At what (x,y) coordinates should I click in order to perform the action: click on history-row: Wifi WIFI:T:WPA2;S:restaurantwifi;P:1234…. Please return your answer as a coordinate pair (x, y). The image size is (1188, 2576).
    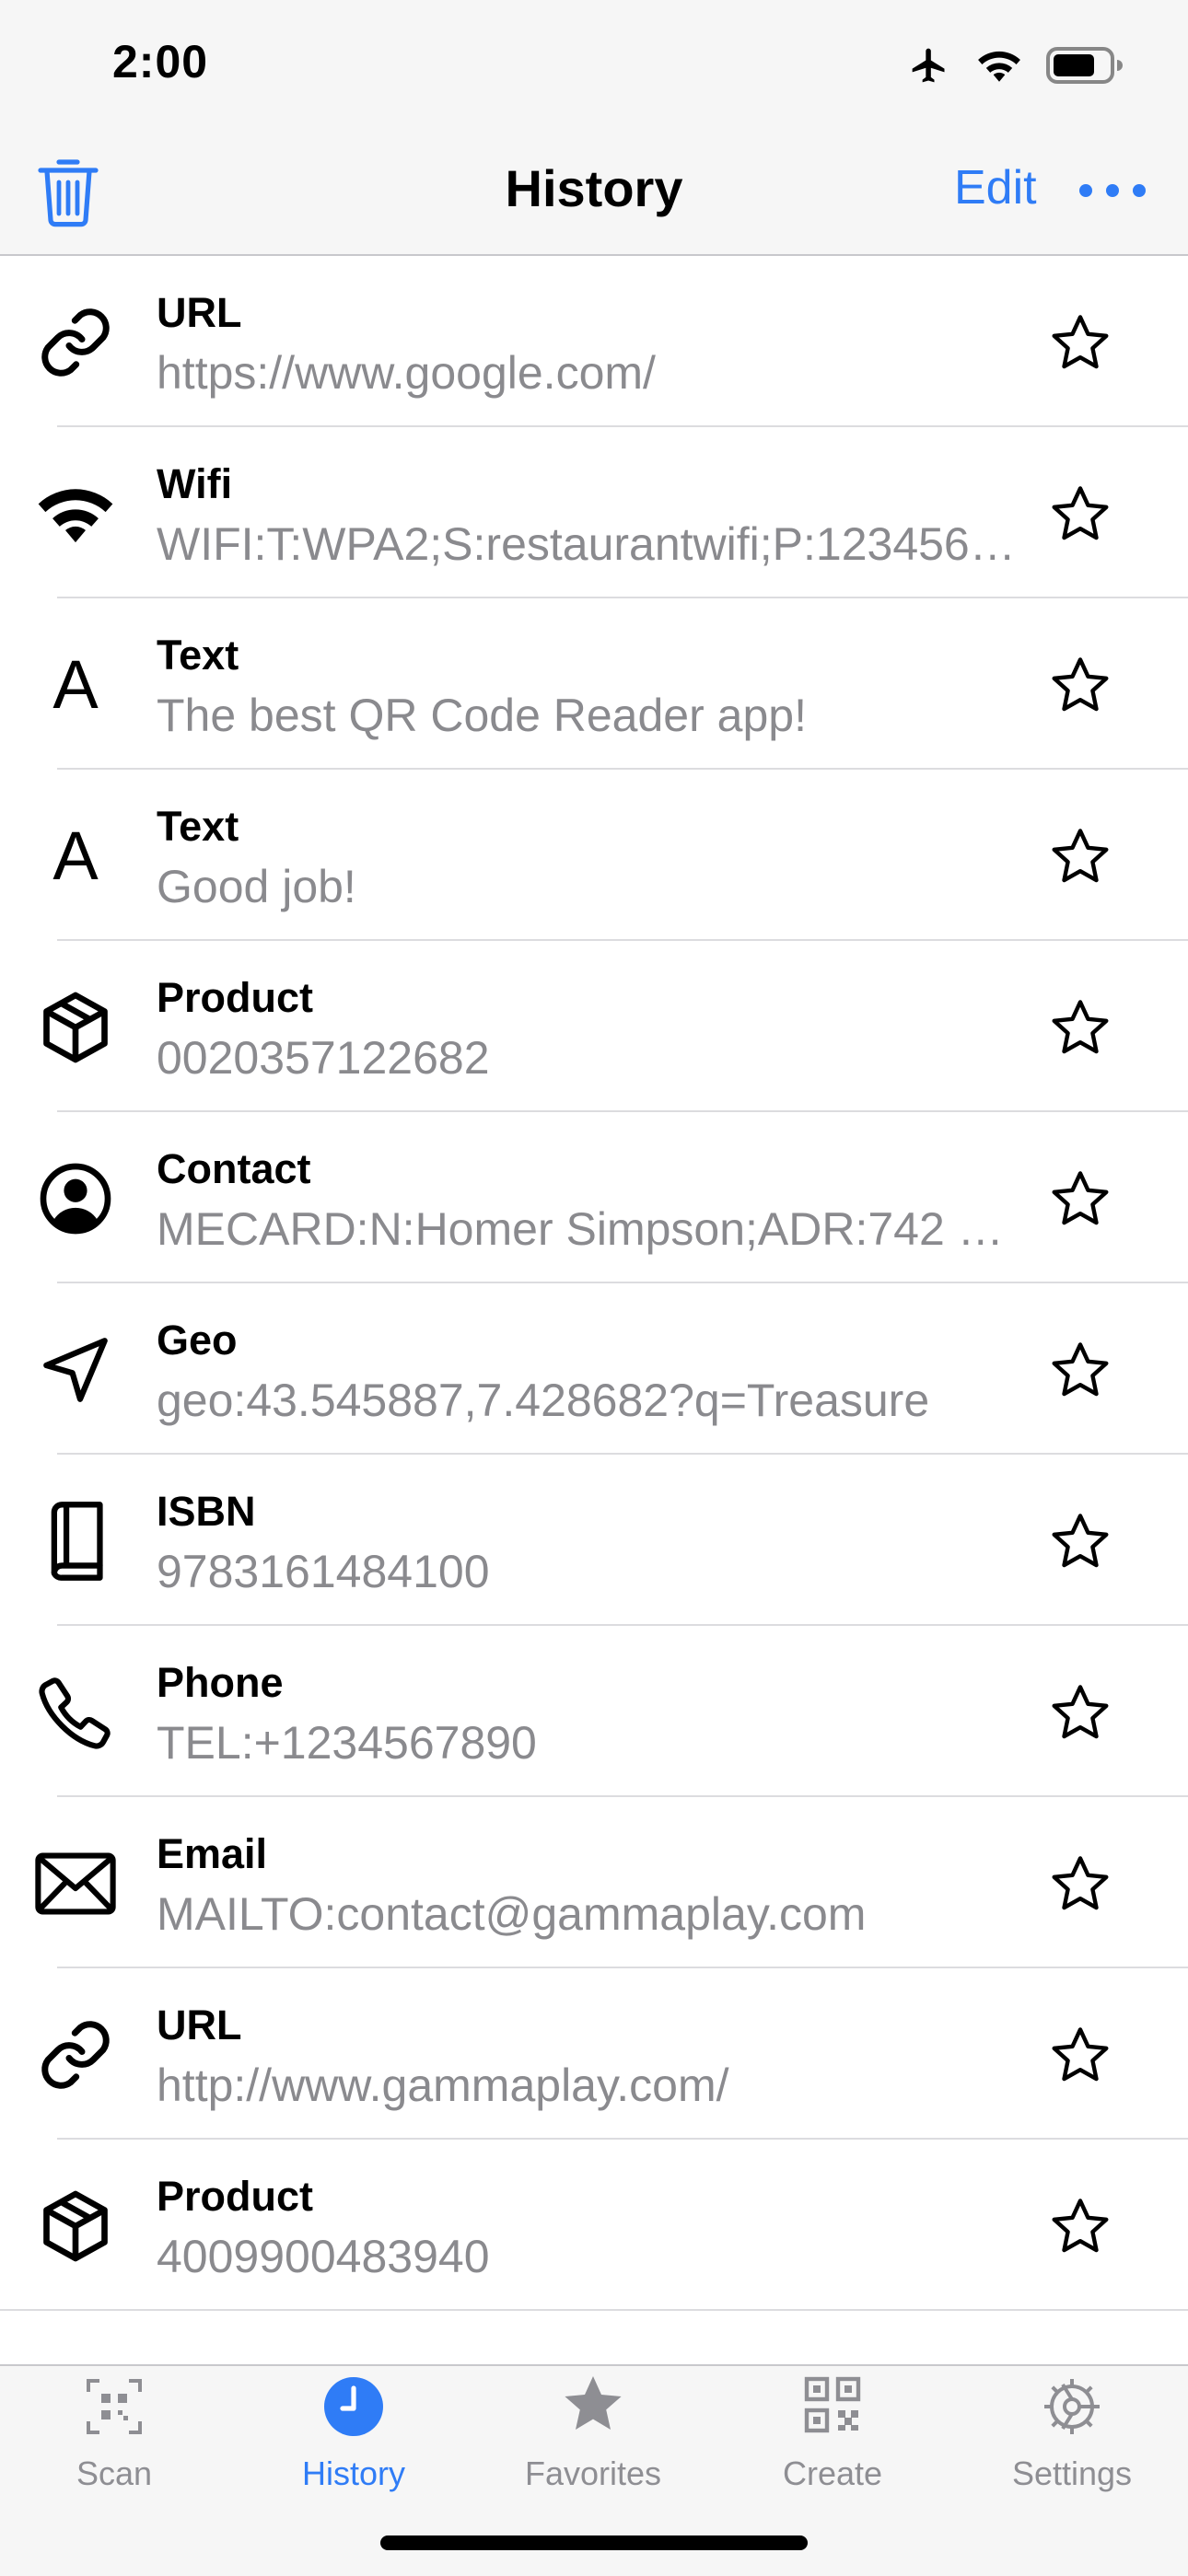
    Looking at the image, I should click on (594, 512).